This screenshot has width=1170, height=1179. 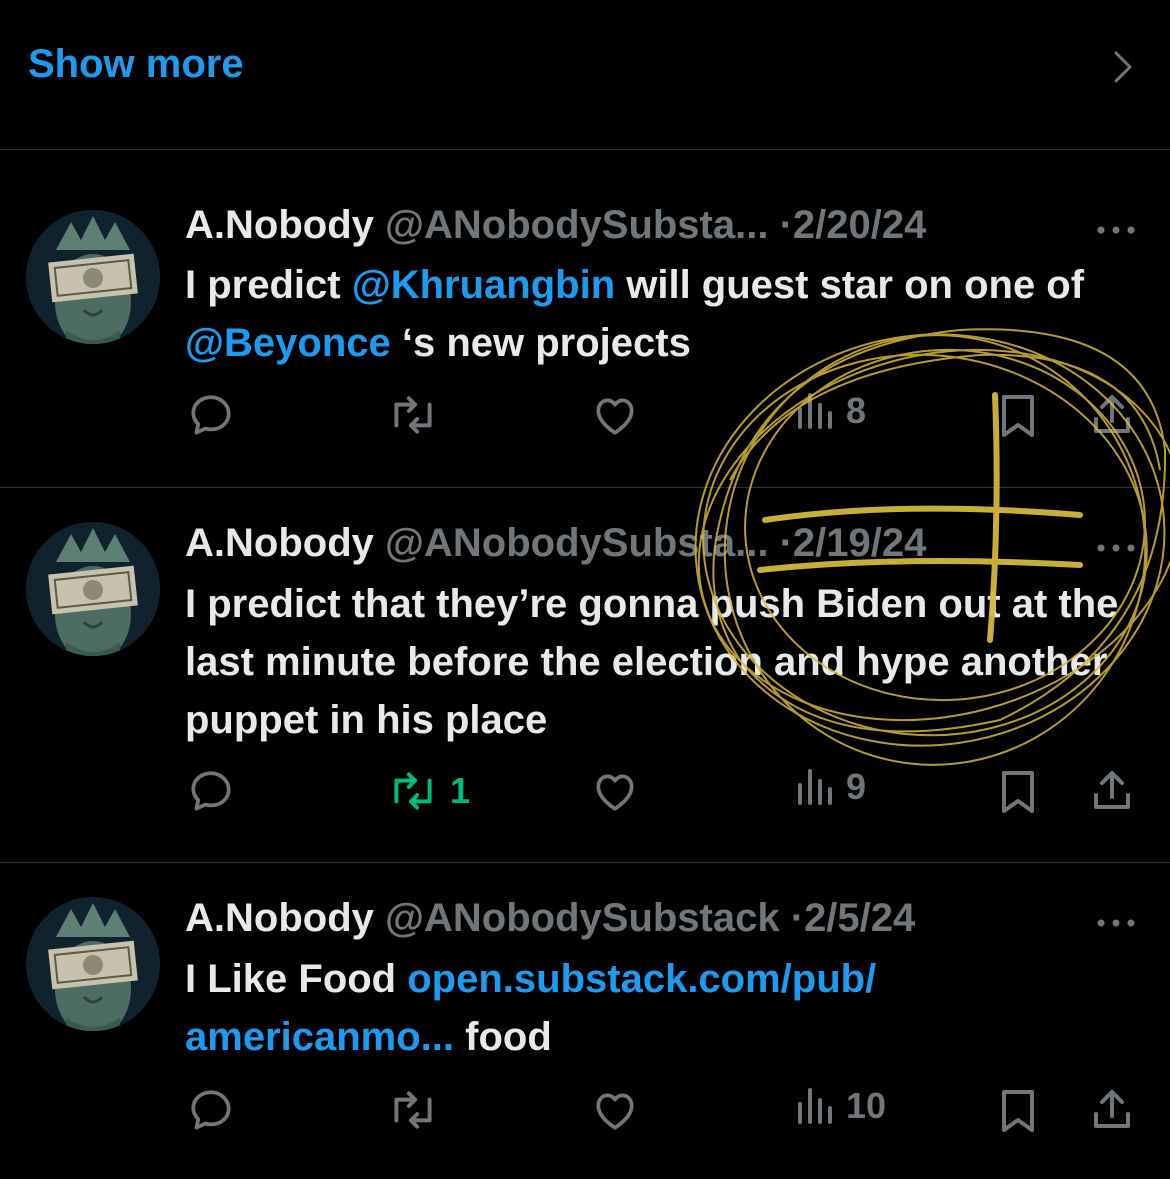 What do you see at coordinates (582, 918) in the screenshot?
I see `author-handle: @ANobodySubstack` at bounding box center [582, 918].